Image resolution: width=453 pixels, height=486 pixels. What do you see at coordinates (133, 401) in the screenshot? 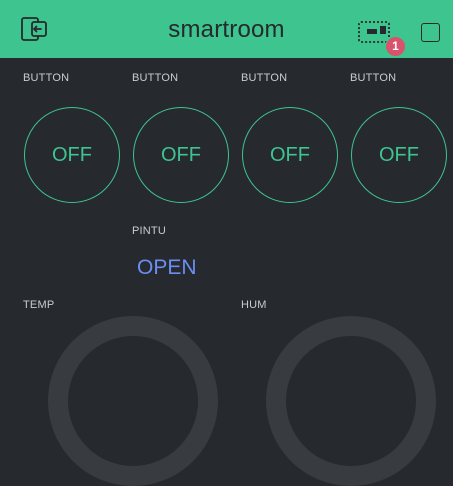
I see `temp-gauge` at bounding box center [133, 401].